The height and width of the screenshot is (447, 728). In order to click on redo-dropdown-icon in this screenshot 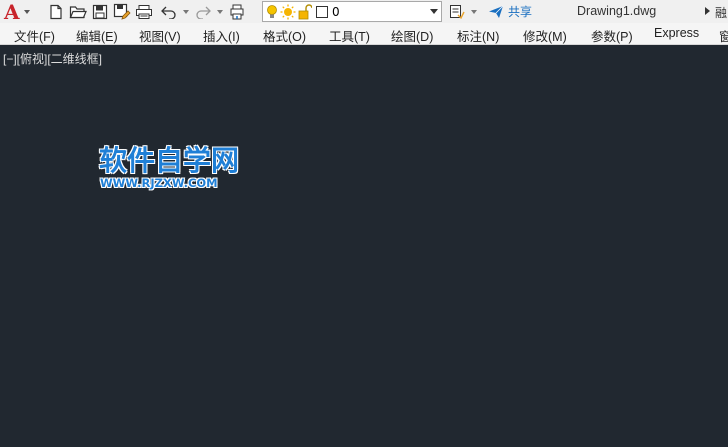, I will do `click(220, 11)`.